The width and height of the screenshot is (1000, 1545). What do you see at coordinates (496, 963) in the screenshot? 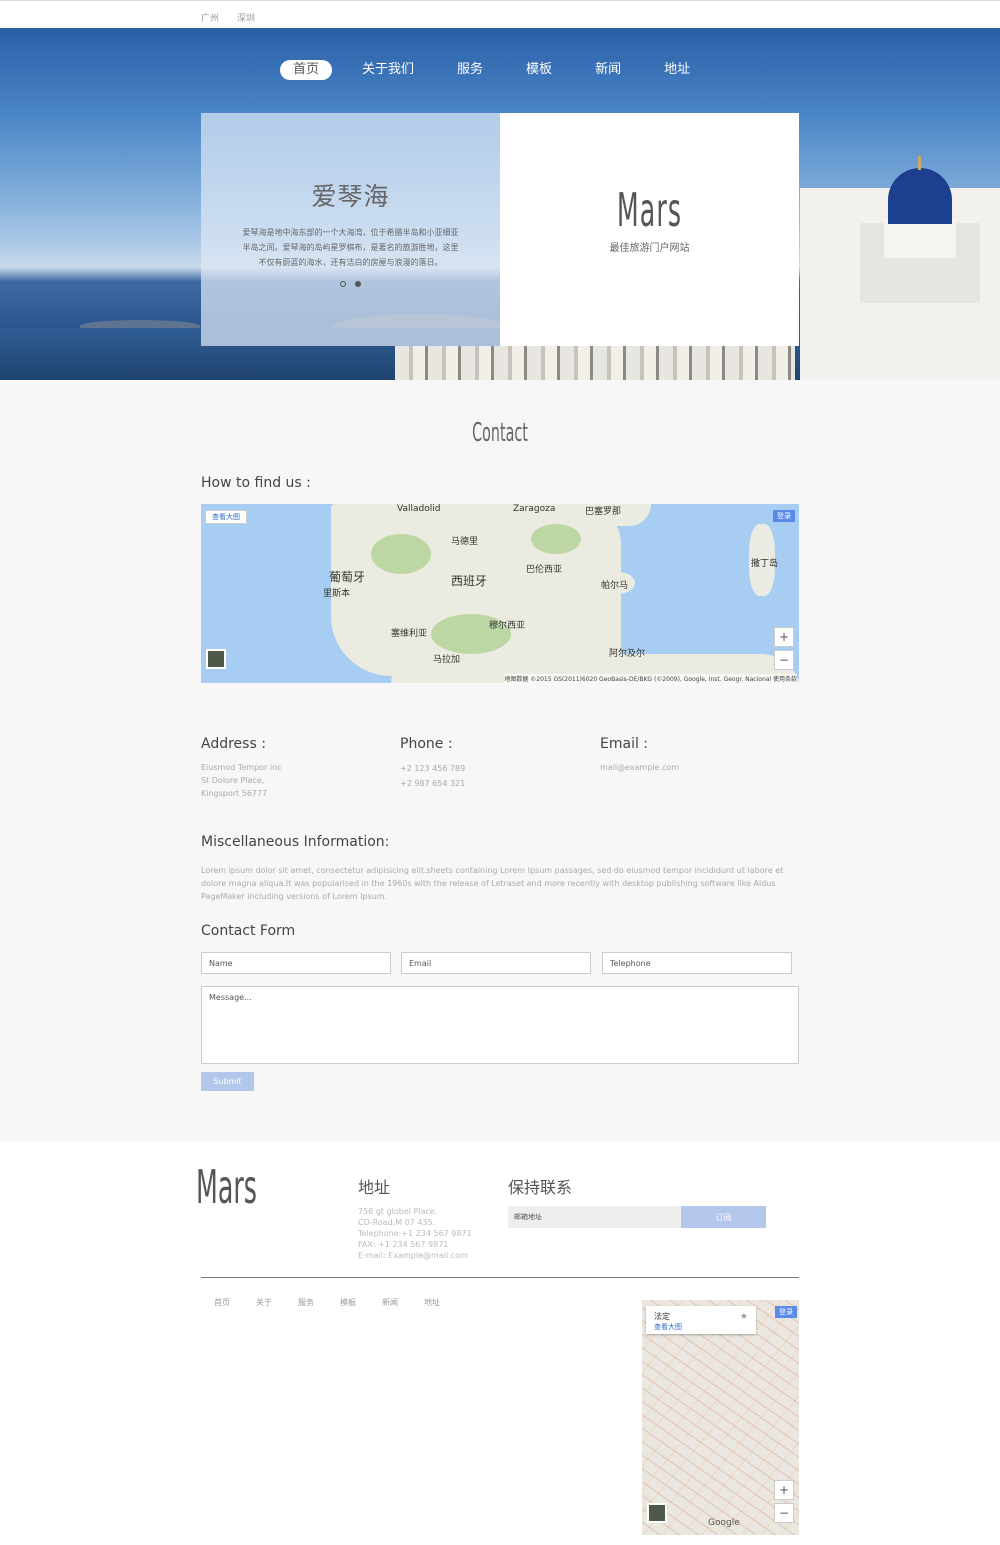
I see `email-field` at bounding box center [496, 963].